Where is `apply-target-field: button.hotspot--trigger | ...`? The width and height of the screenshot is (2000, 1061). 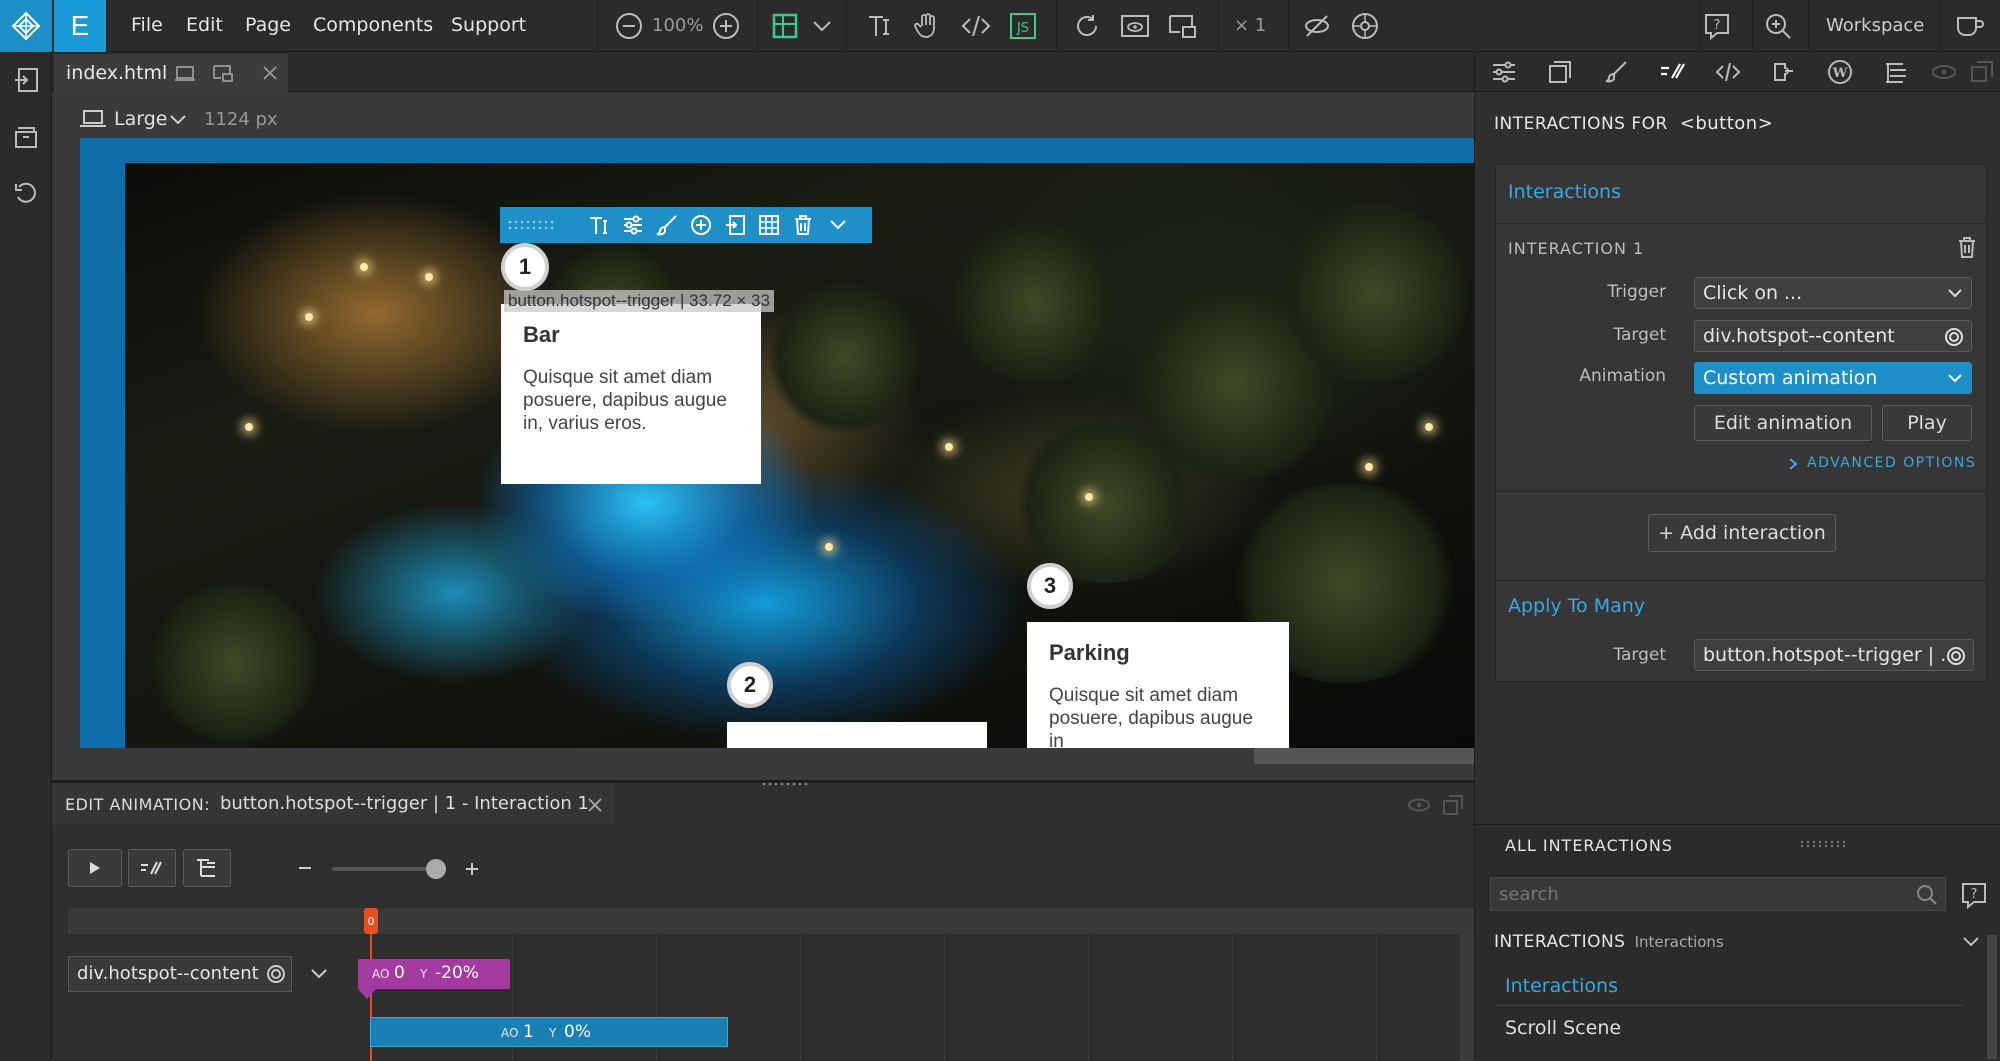
apply-target-field: button.hotspot--trigger | ... is located at coordinates (1834, 655).